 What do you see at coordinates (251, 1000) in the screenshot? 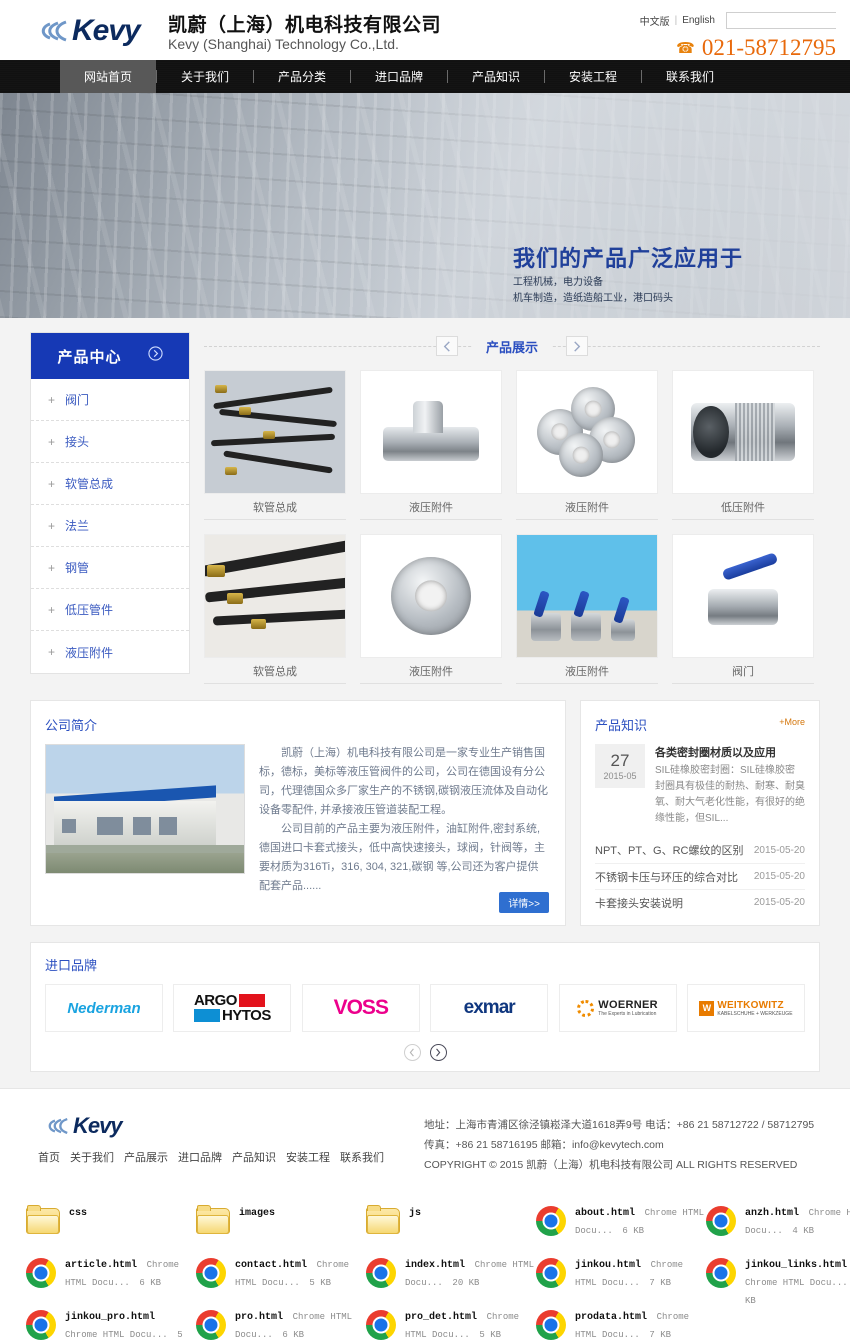
I see `argo-red-block` at bounding box center [251, 1000].